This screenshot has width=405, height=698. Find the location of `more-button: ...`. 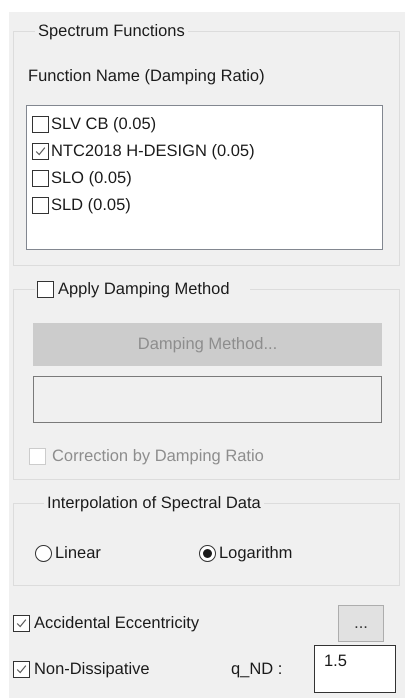

more-button: ... is located at coordinates (361, 623).